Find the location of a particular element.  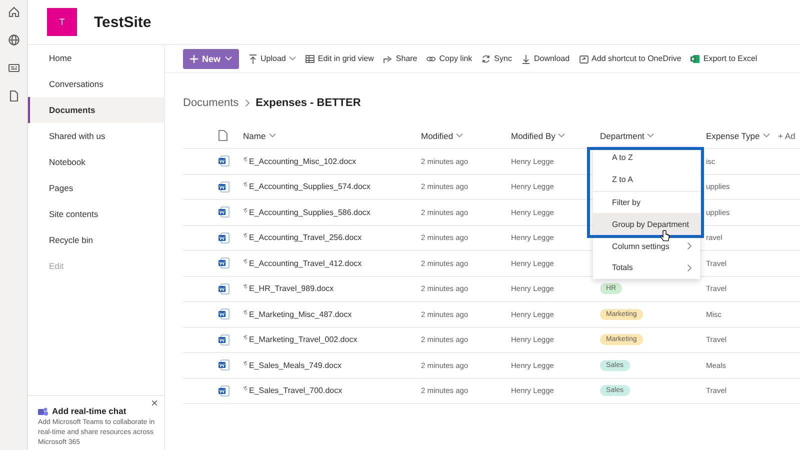

menu-item: Totals is located at coordinates (646, 267).